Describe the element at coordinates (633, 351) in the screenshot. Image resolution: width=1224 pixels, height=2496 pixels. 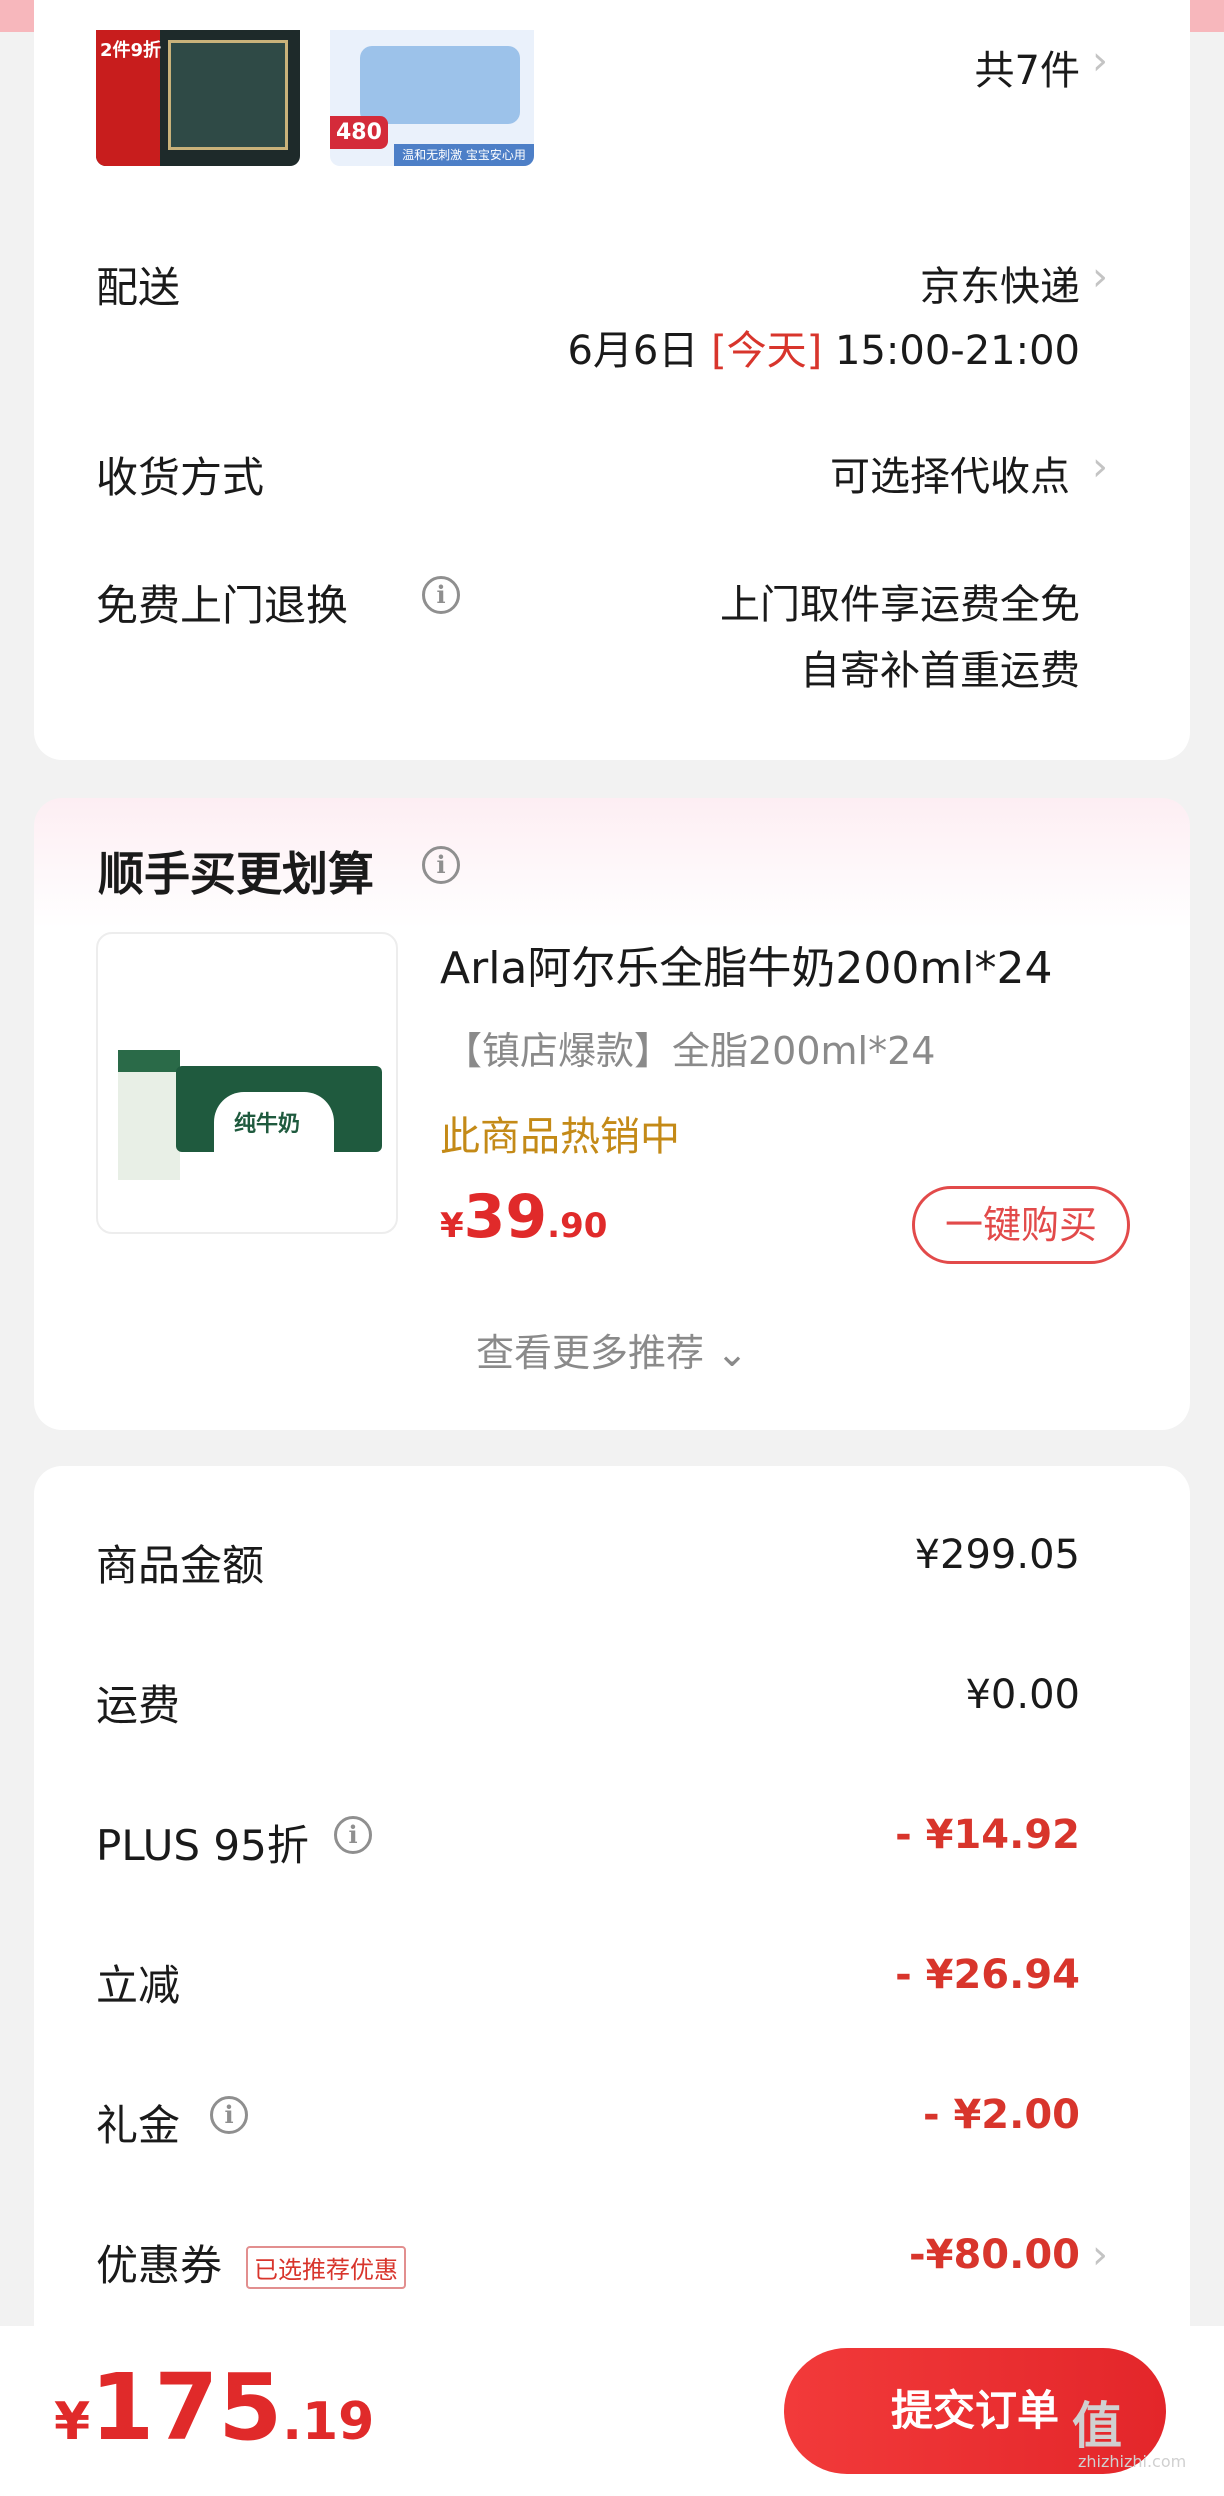
I see `delivery-date: 6月6日` at that location.